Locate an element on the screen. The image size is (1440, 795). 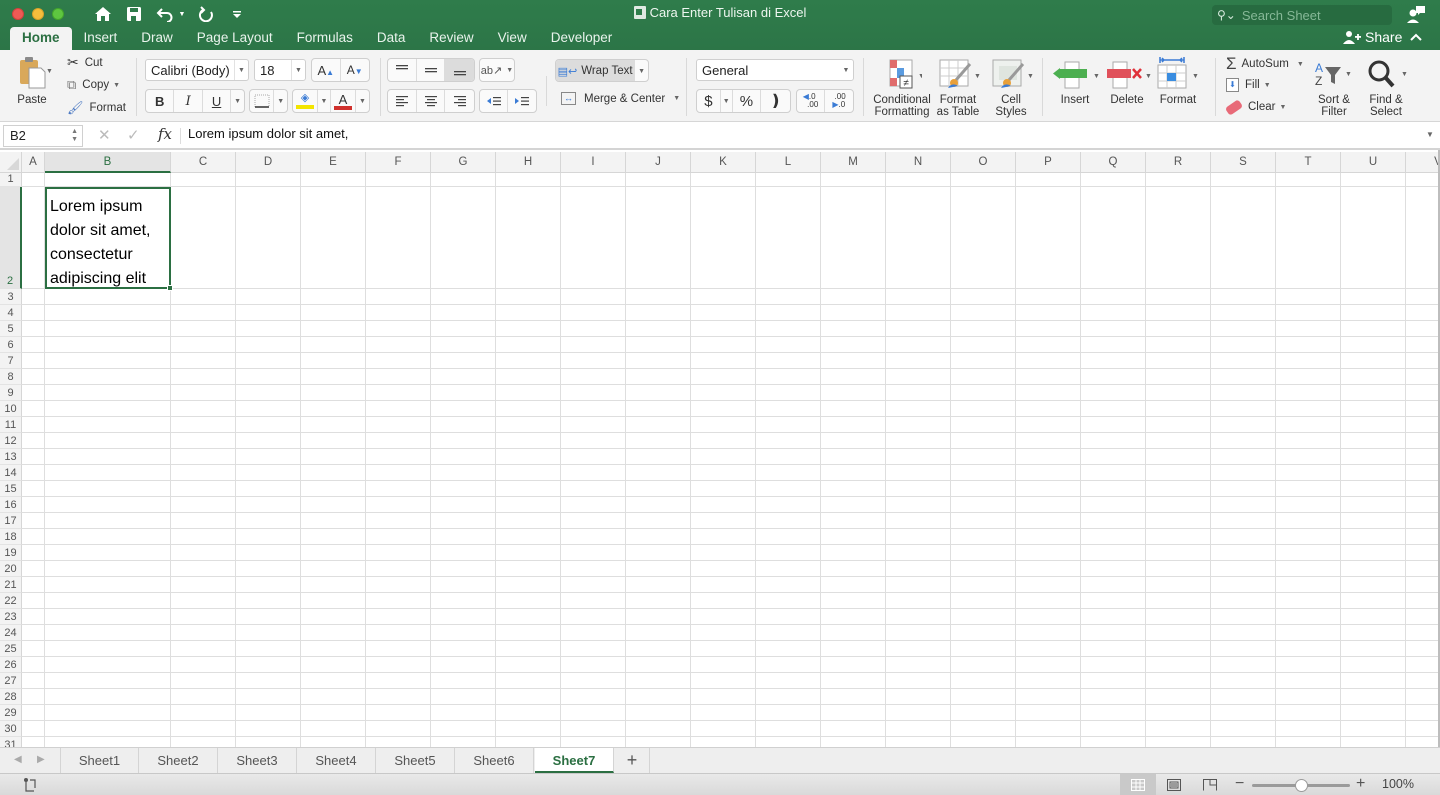
decrease-font-size-button: A▼ is located at coordinates (355, 70).